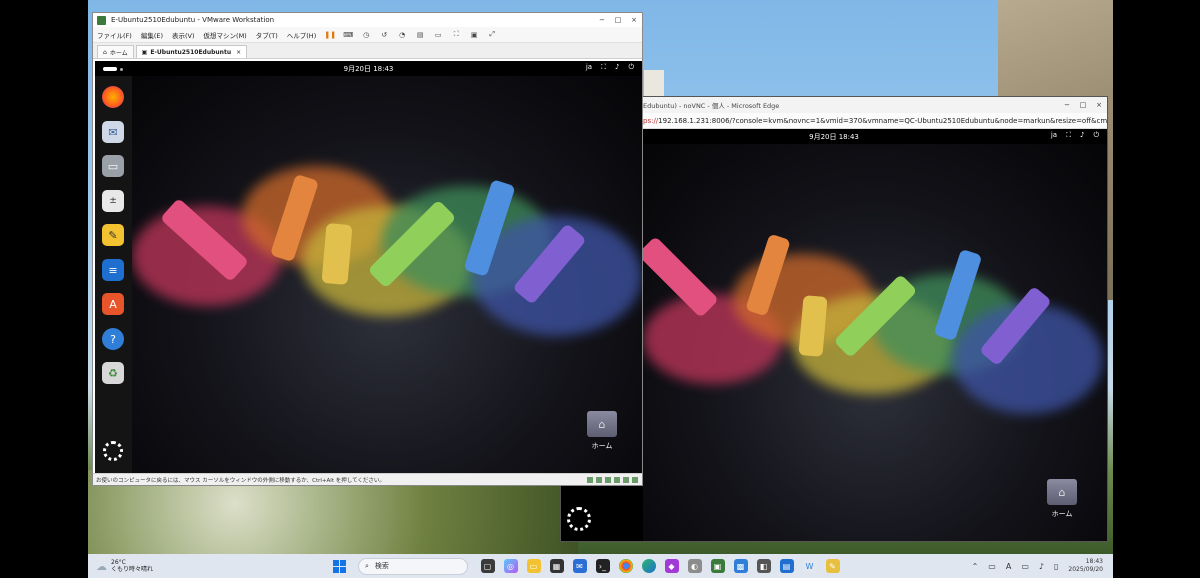 The height and width of the screenshot is (578, 1200). Describe the element at coordinates (413, 566) in the screenshot. I see `search-box: ⌕ 検索` at that location.